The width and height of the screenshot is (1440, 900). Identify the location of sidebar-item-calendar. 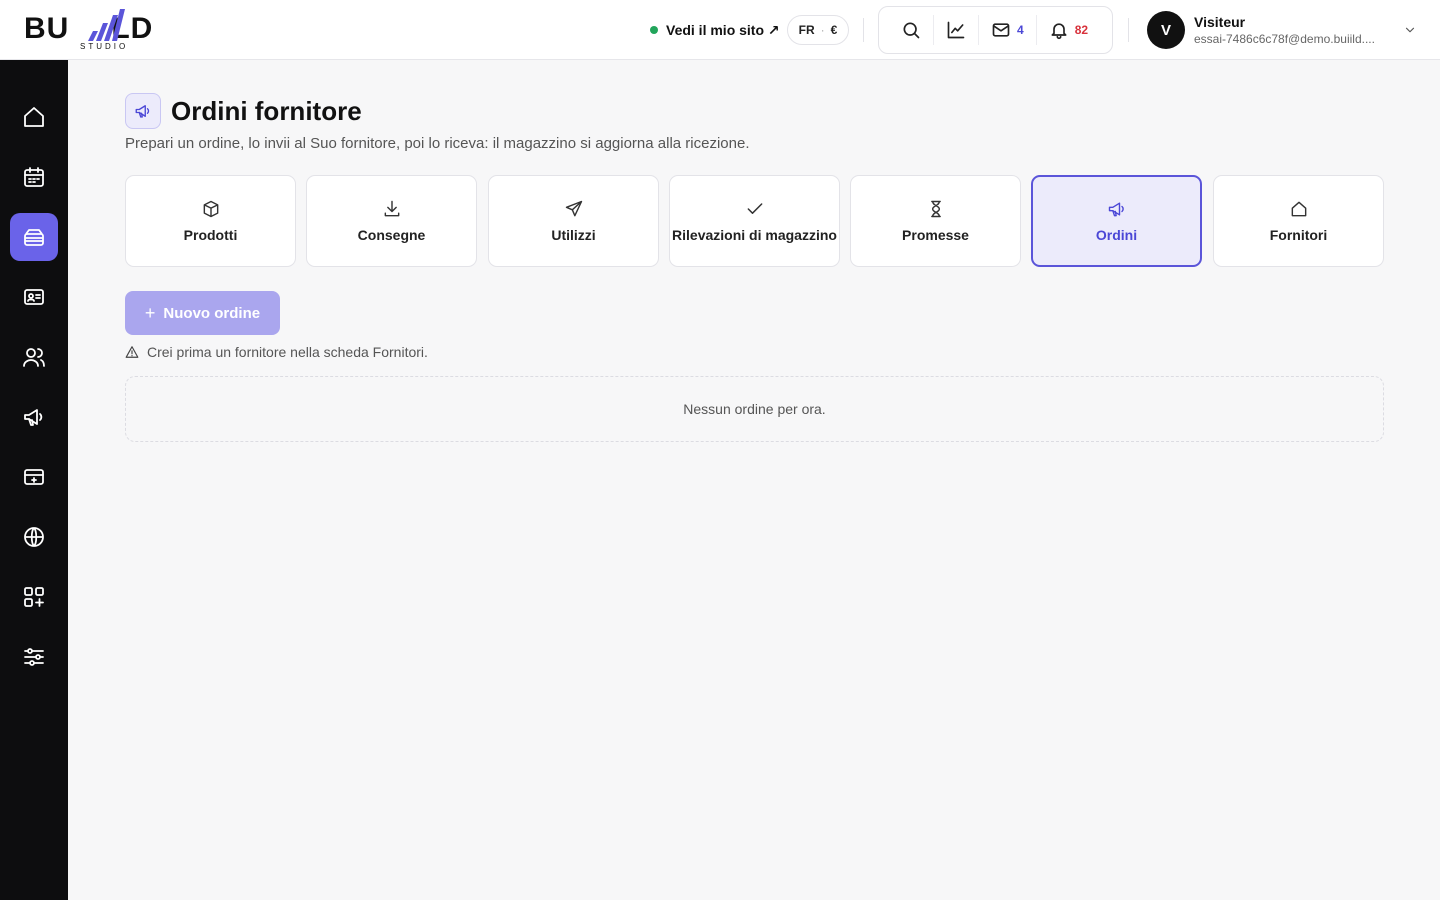
(34, 177).